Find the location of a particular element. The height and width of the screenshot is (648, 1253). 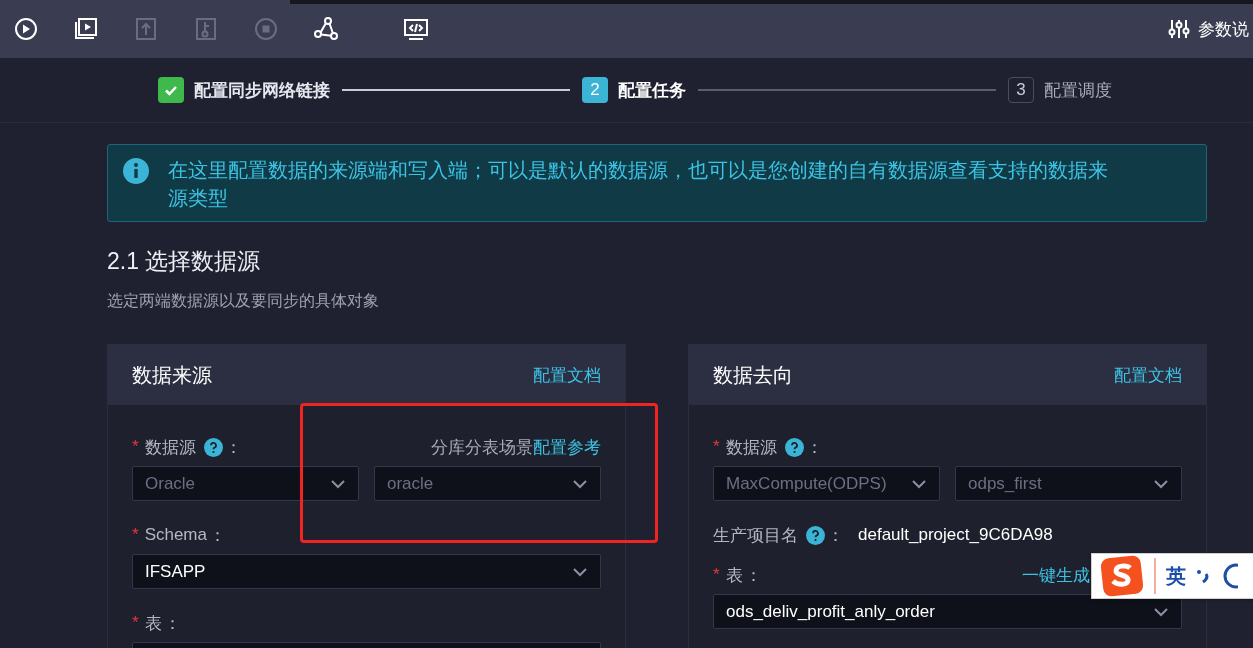

info-text: 在这里配置数据的来源端和写入端；可以是默认的数据源，也可以是您创建的自有数据源查看支持的数据来源类型 is located at coordinates (638, 184).